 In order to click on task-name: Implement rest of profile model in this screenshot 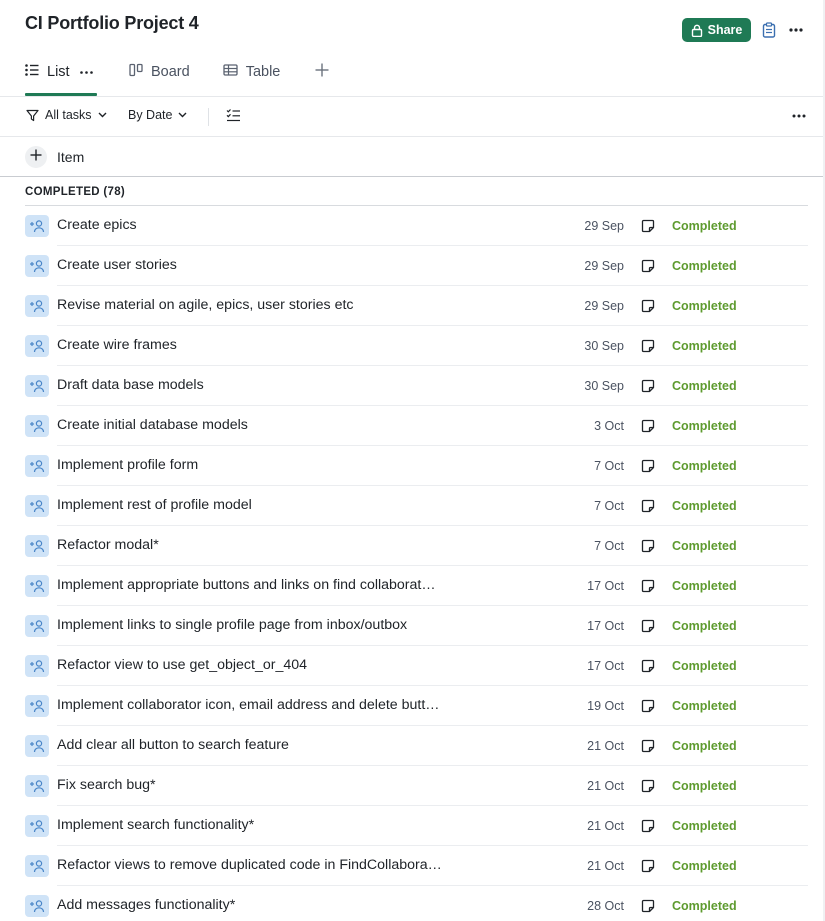, I will do `click(154, 505)`.